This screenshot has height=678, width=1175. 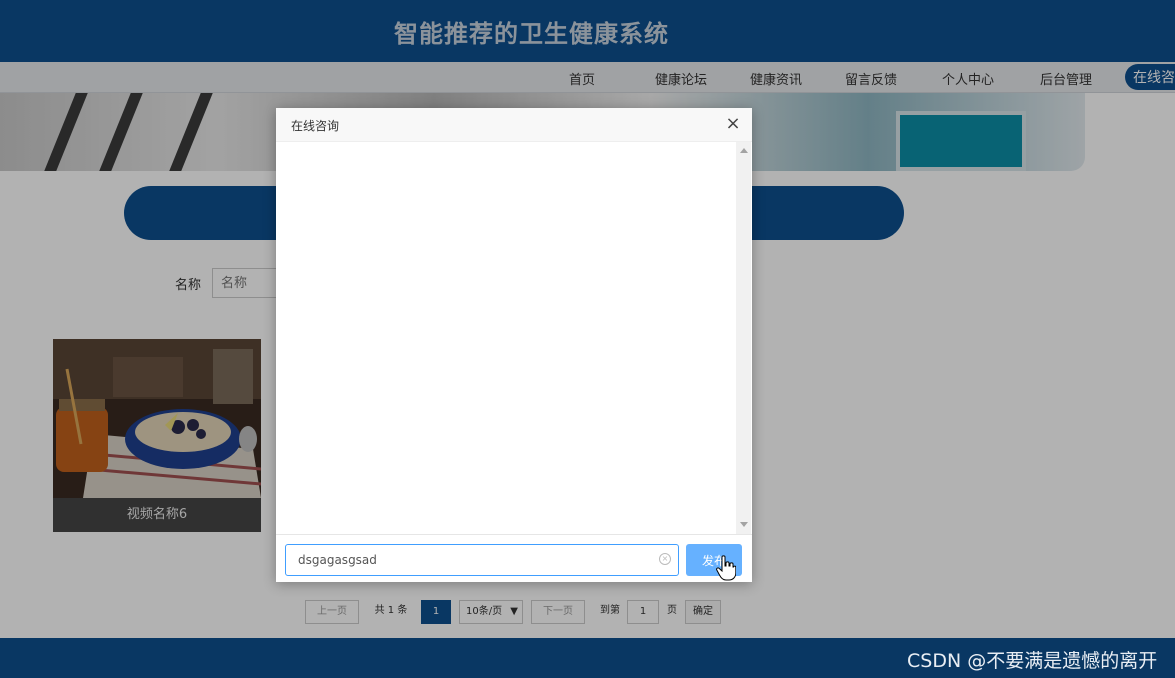 I want to click on dialog-header: 在线咨询 ×, so click(x=514, y=125).